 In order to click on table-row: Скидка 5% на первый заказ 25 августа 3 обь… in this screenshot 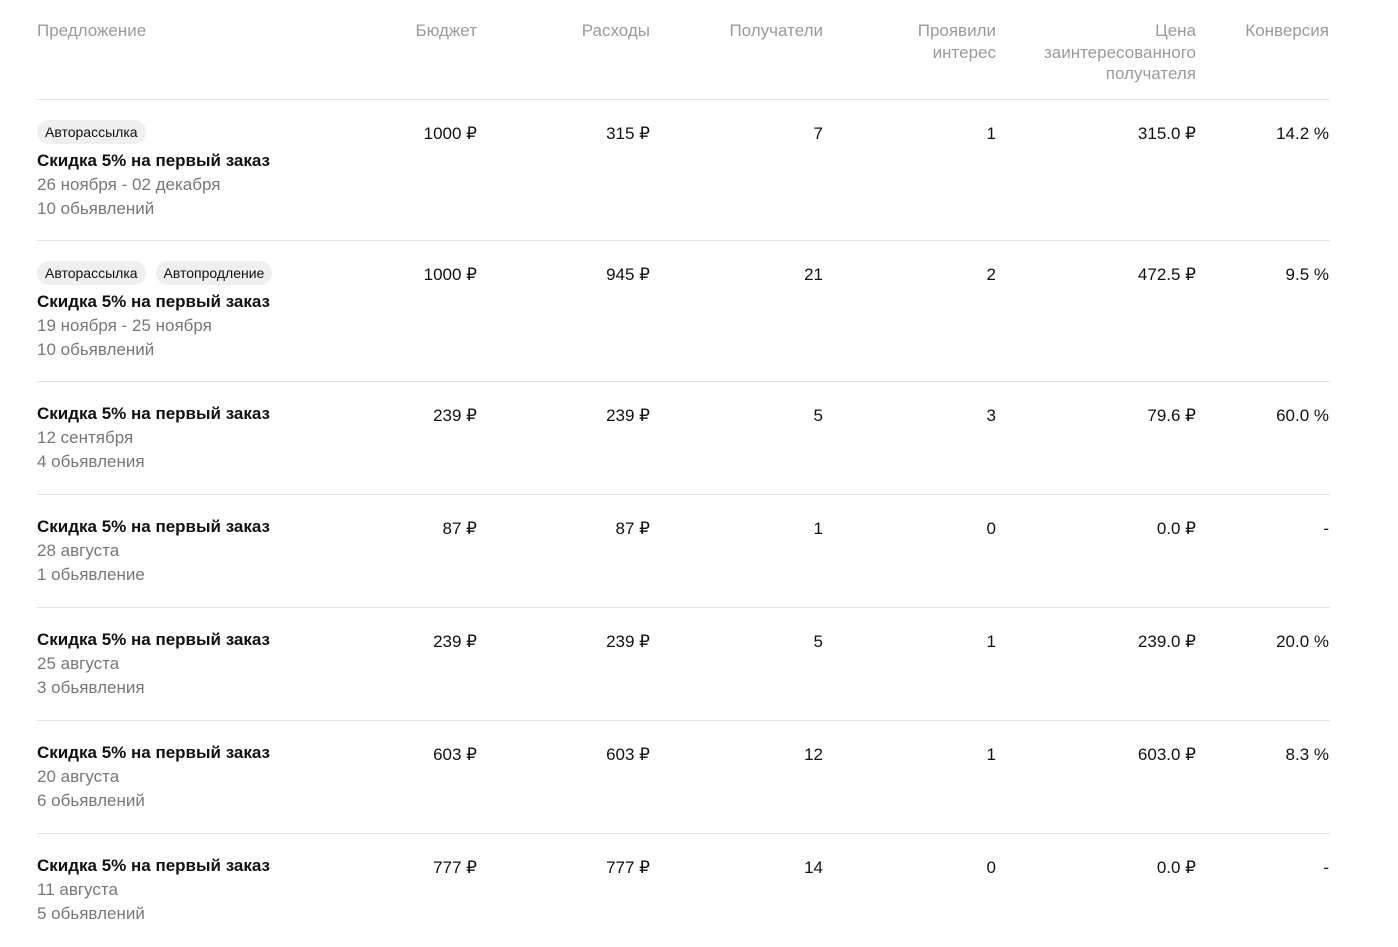, I will do `click(683, 664)`.